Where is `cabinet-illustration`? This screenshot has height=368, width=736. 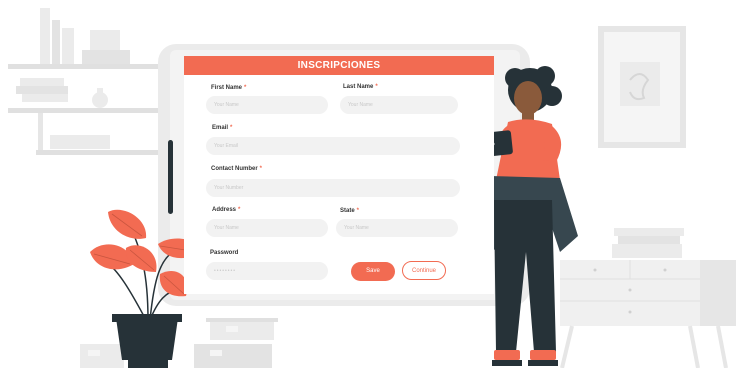
cabinet-illustration is located at coordinates (648, 298).